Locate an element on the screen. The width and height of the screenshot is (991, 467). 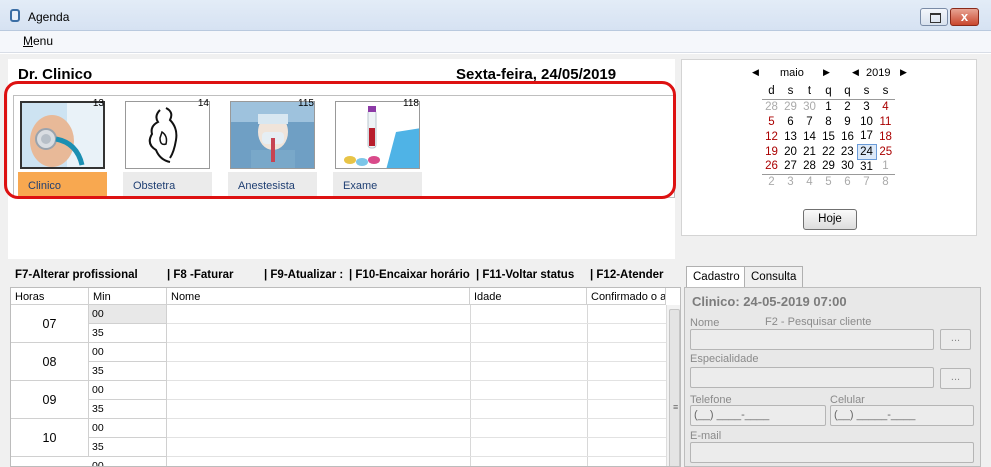
shortcut-f11: | F11-Voltar status is located at coordinates (525, 275).